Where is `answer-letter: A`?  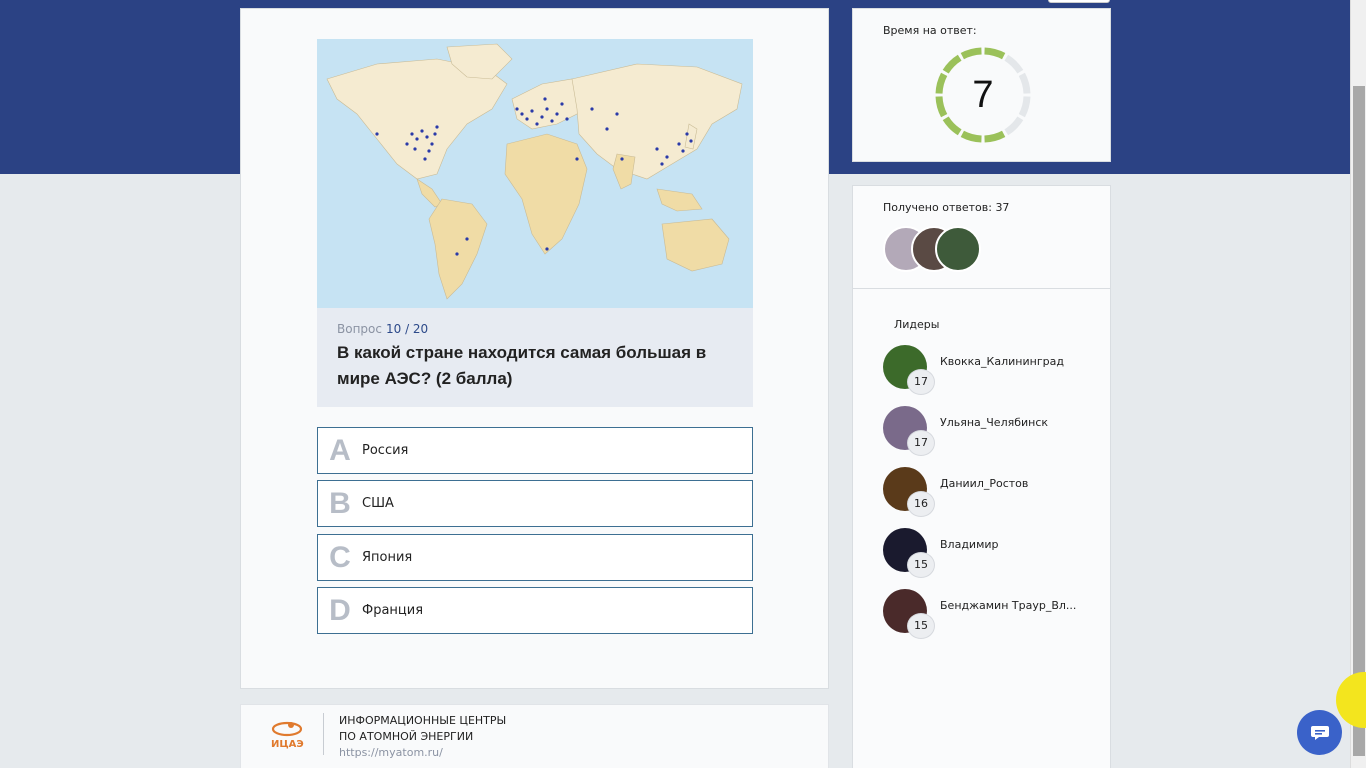
answer-letter: A is located at coordinates (340, 450).